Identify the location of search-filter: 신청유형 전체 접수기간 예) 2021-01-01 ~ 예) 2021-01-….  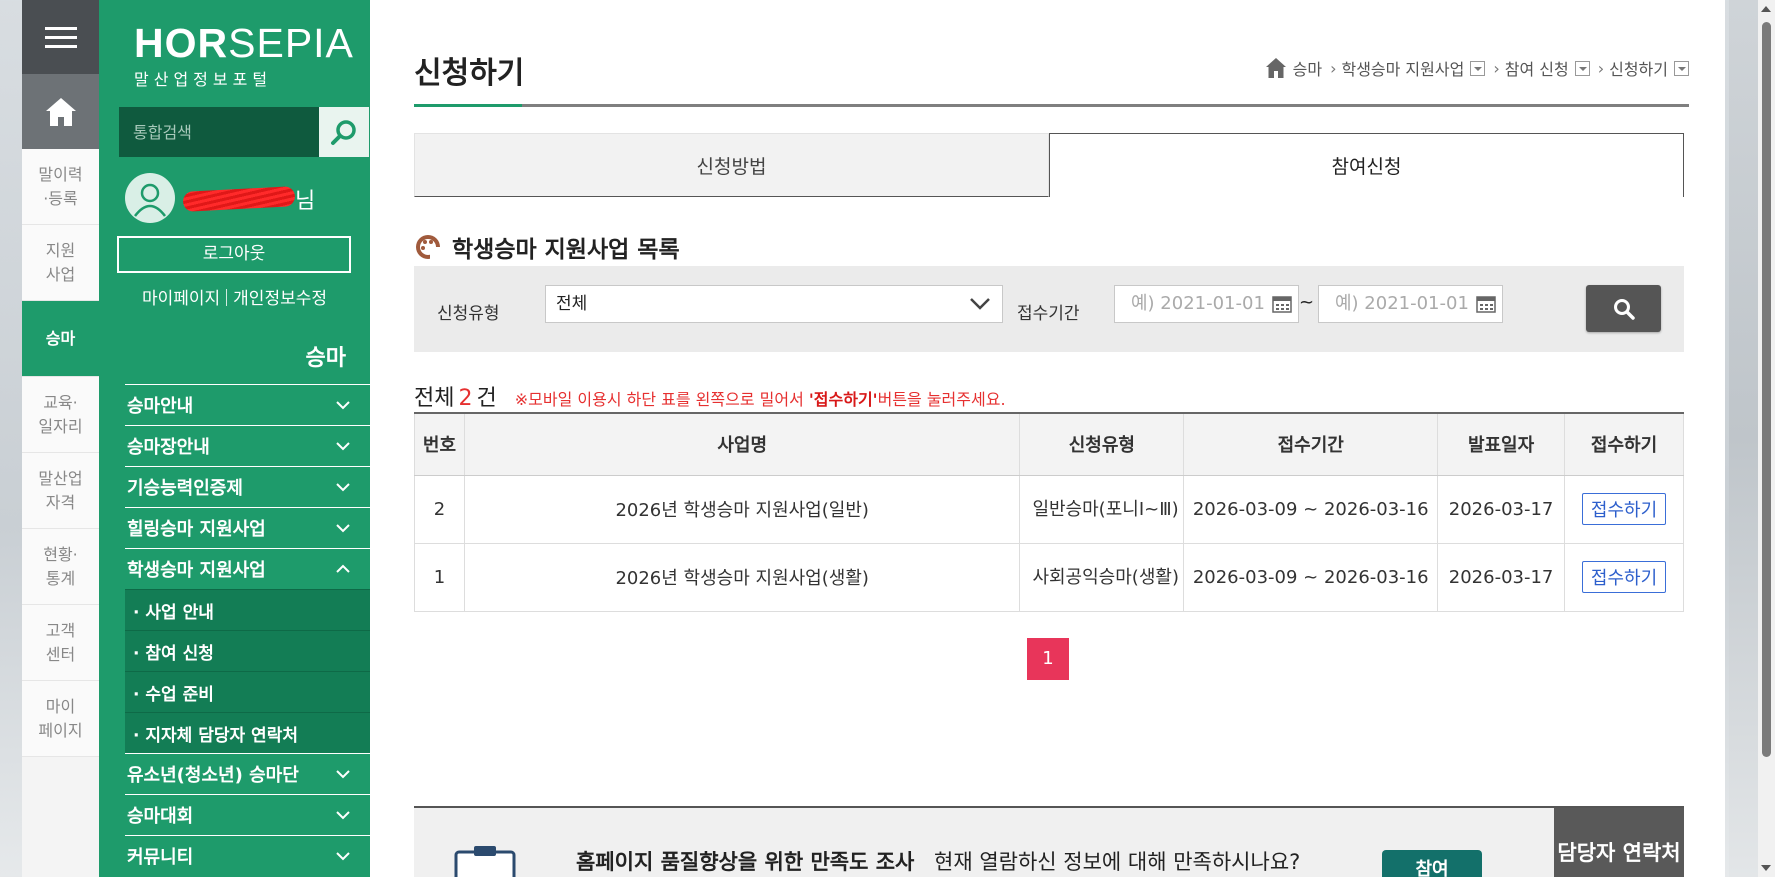
(1049, 309).